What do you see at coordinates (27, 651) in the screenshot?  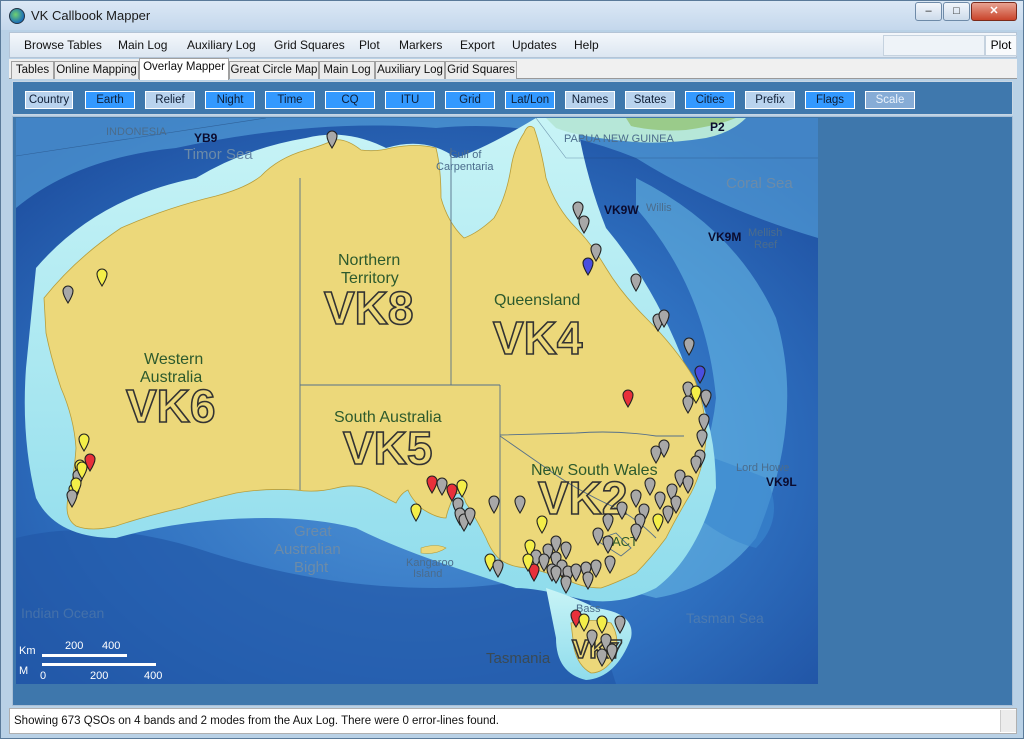 I see `scale-km-label: Km` at bounding box center [27, 651].